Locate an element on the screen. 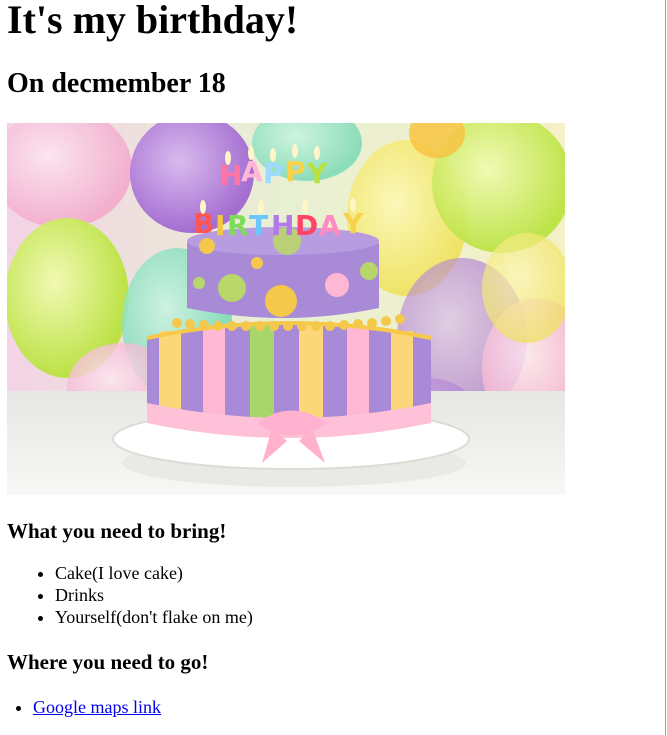  bring-heading: What you need to bring! is located at coordinates (117, 531).